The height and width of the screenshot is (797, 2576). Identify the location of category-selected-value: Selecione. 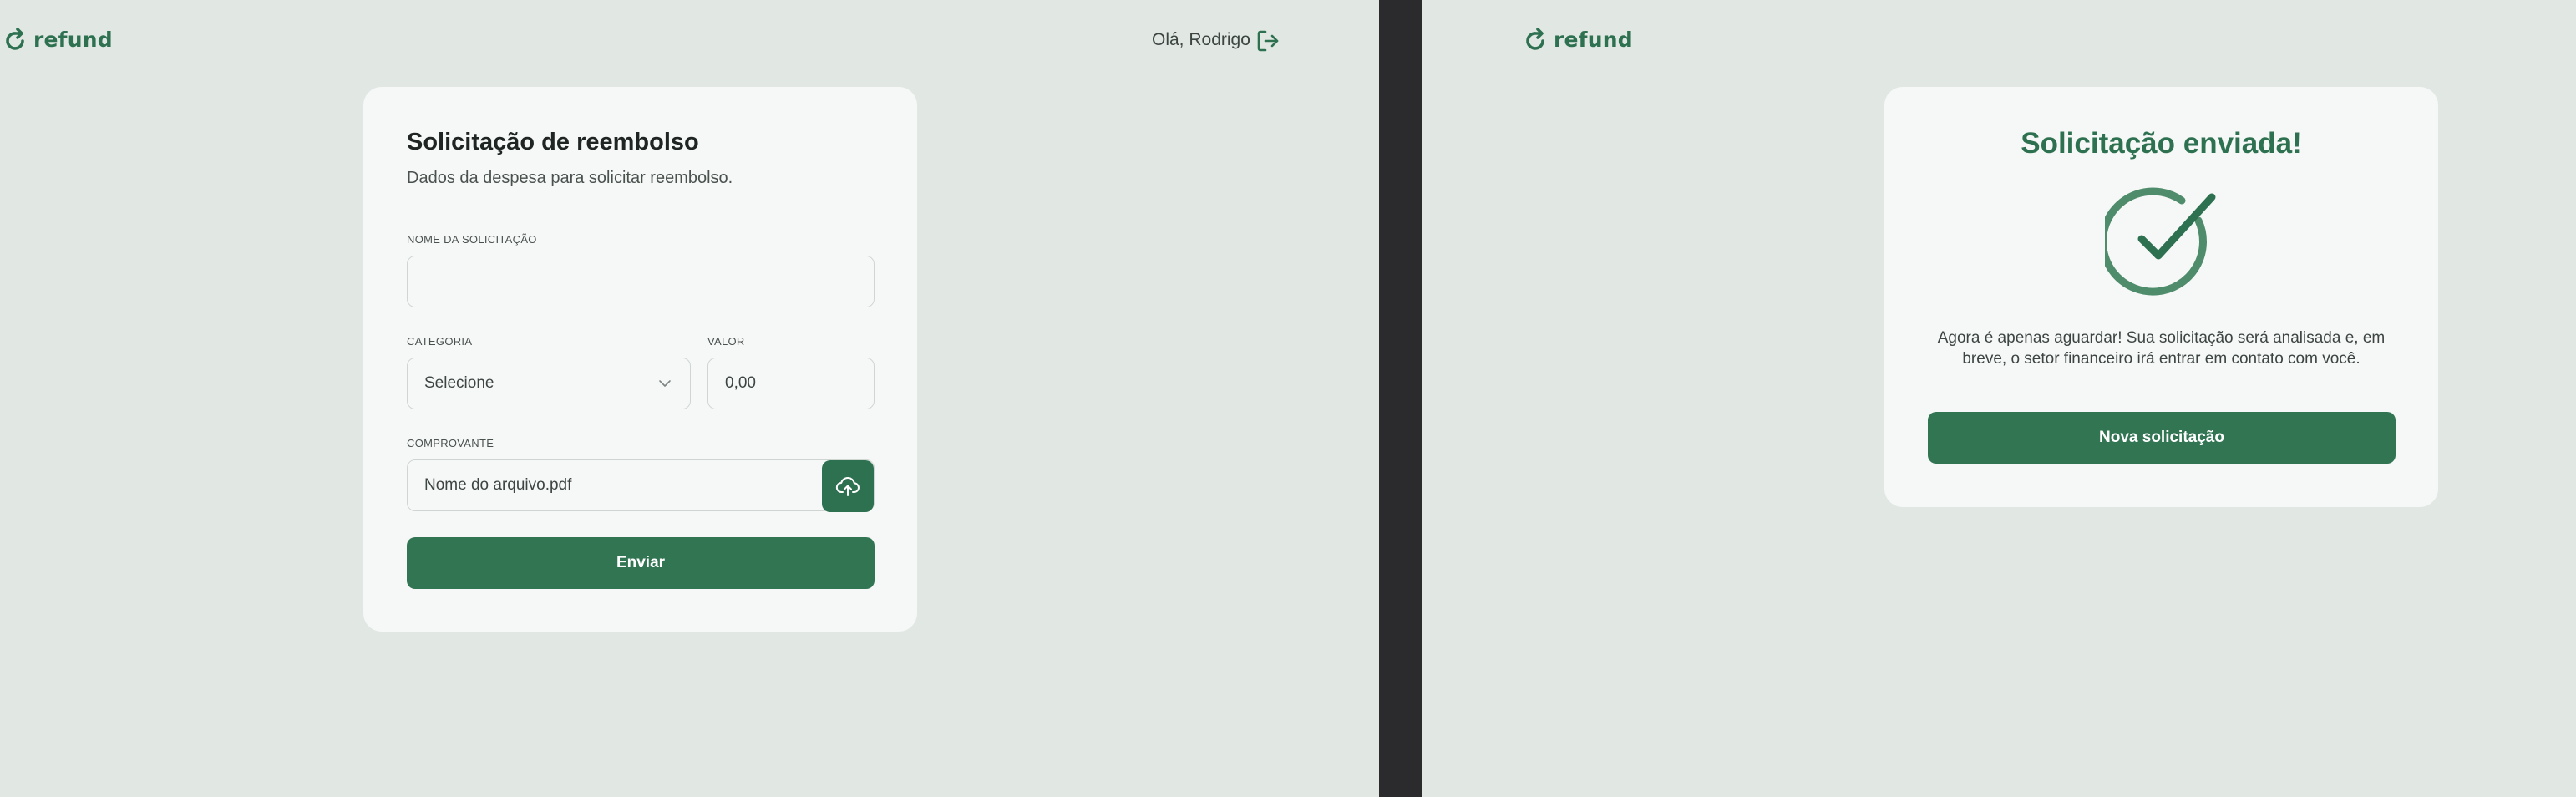
(459, 383).